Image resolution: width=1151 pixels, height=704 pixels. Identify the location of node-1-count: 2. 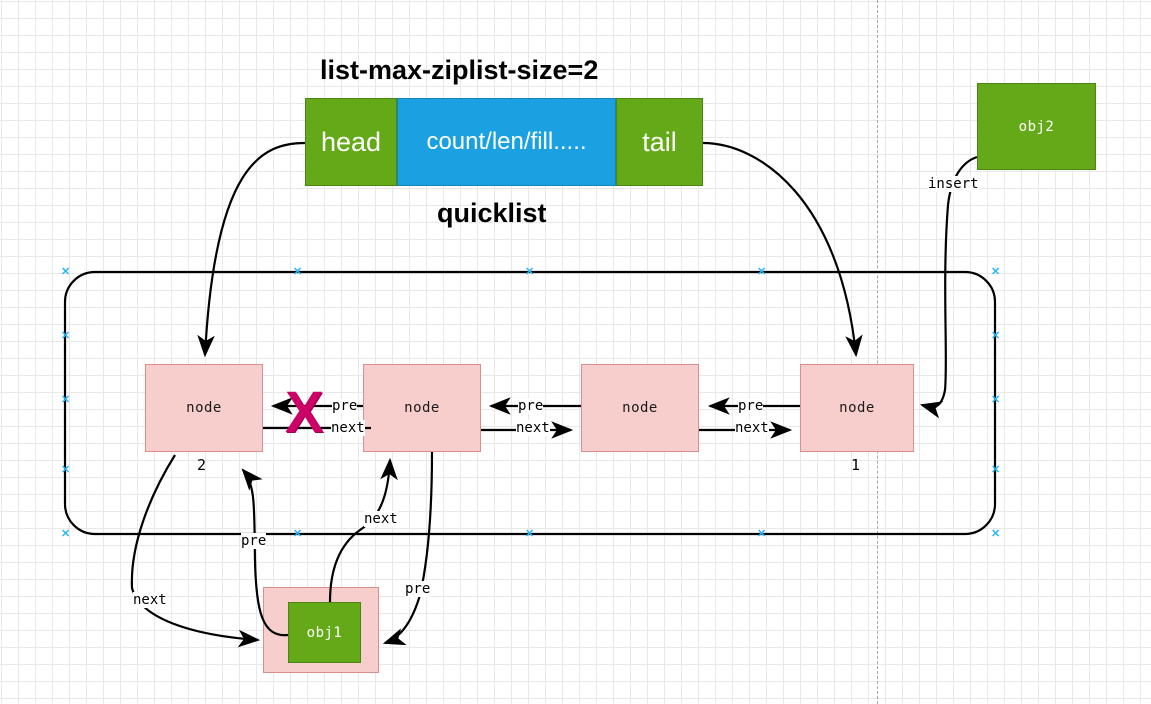
(202, 465).